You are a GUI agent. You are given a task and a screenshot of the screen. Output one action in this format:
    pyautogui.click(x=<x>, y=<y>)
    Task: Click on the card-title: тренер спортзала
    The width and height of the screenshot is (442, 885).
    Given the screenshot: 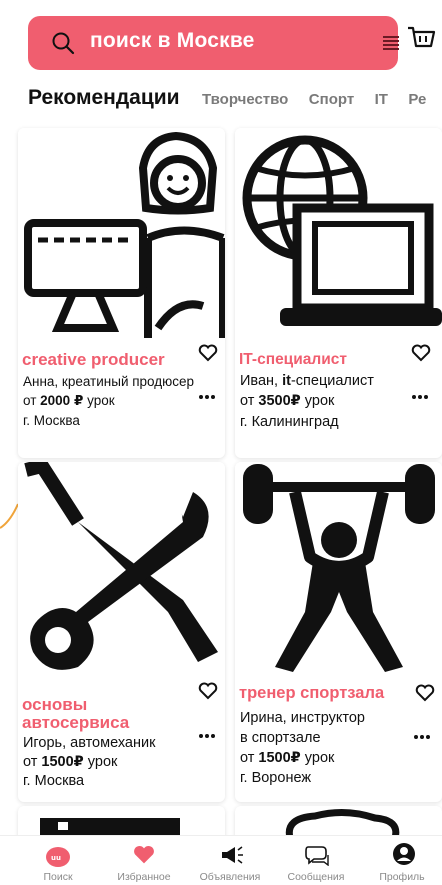 What is the action you would take?
    pyautogui.click(x=312, y=693)
    